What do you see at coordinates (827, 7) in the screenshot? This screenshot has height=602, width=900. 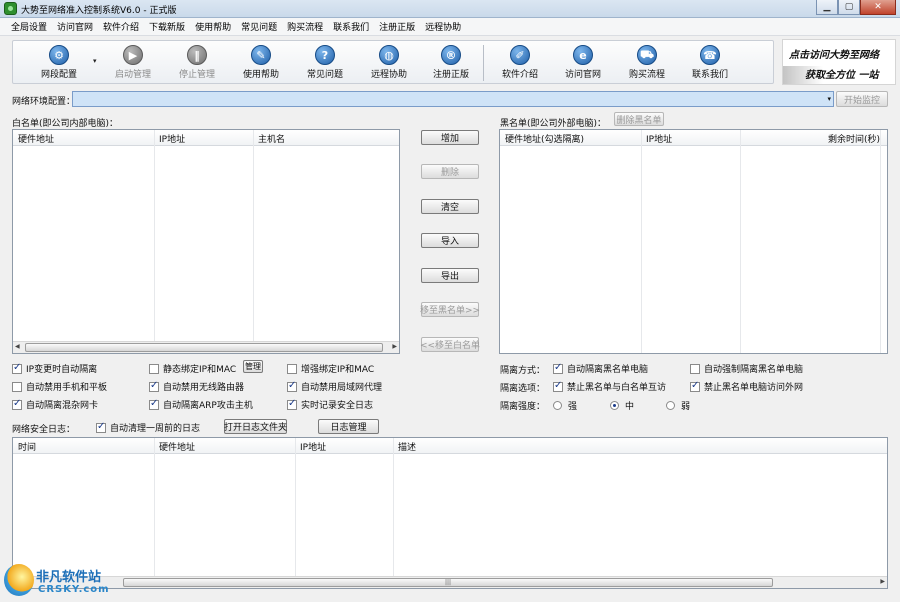 I see `minimize-button: ▁` at bounding box center [827, 7].